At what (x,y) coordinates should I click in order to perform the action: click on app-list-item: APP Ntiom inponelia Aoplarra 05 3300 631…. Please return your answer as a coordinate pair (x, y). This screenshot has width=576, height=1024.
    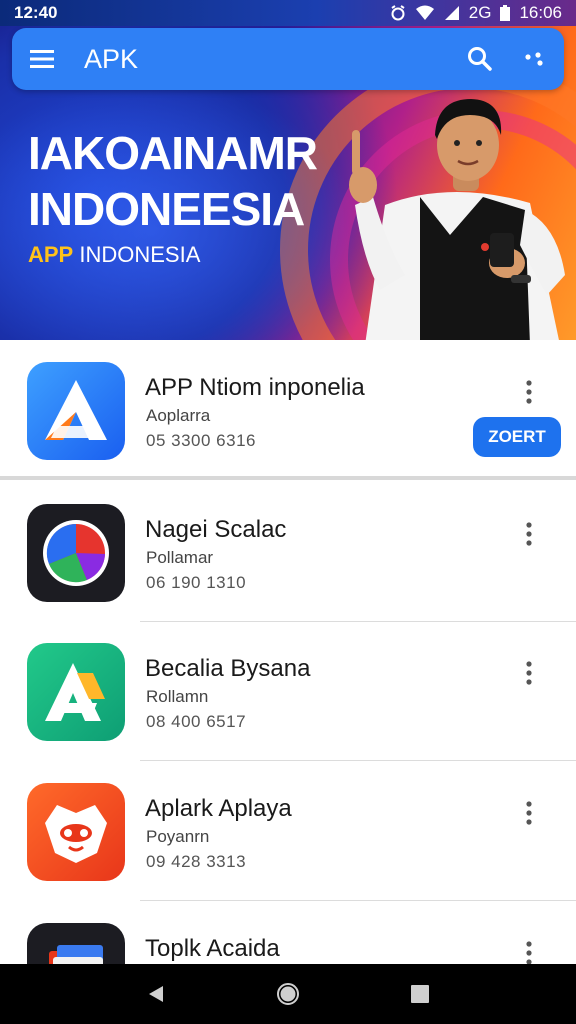
    Looking at the image, I should click on (288, 410).